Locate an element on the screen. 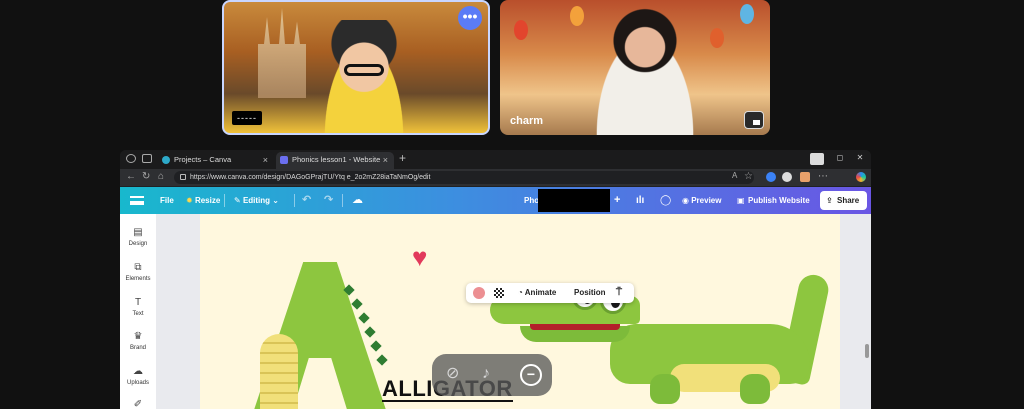 This screenshot has width=1024, height=409. picture-in-picture-icon is located at coordinates (754, 120).